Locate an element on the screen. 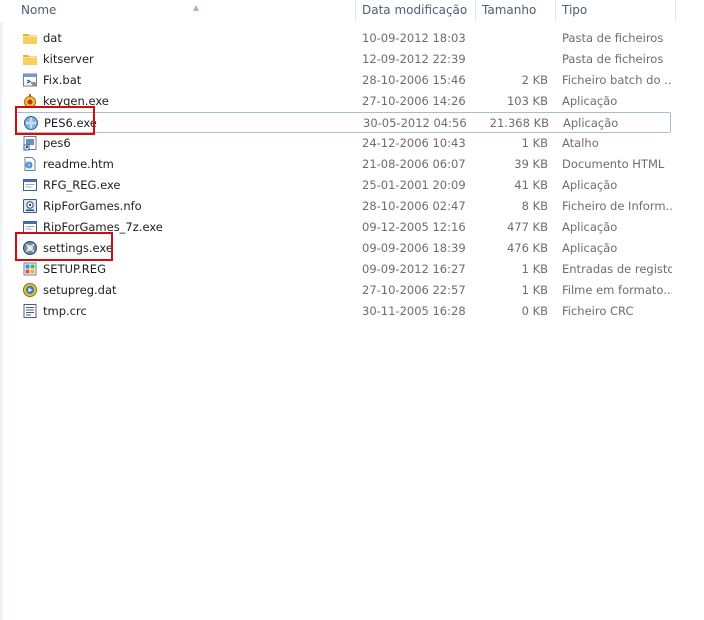 Image resolution: width=704 pixels, height=620 pixels. file-name: setupreg.dat is located at coordinates (80, 290).